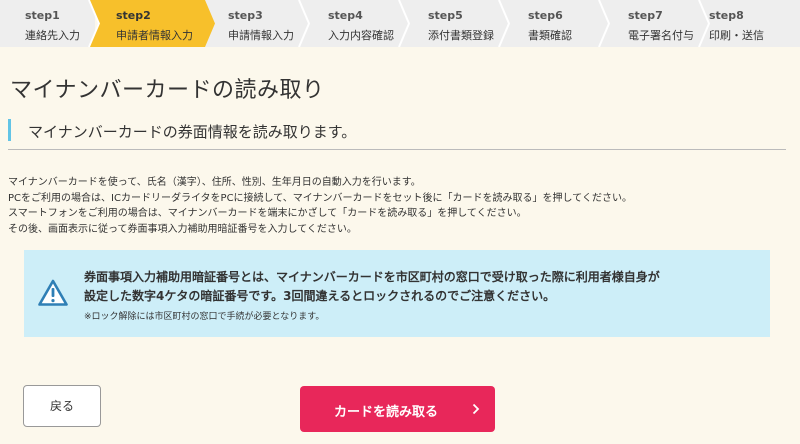 This screenshot has width=800, height=444. I want to click on step-4: step4 入力内容確認, so click(358, 23).